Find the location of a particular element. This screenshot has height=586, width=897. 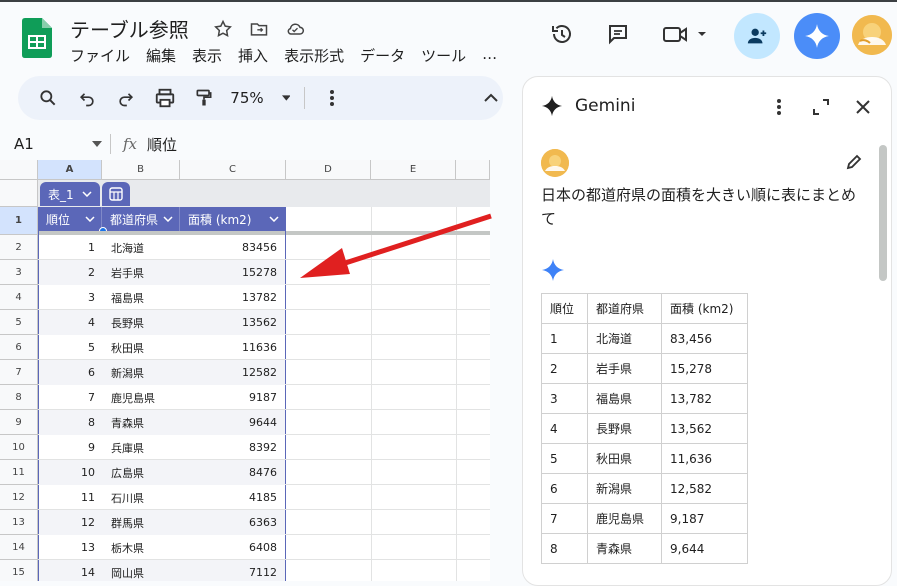

cell-area: 13562 is located at coordinates (233, 322).